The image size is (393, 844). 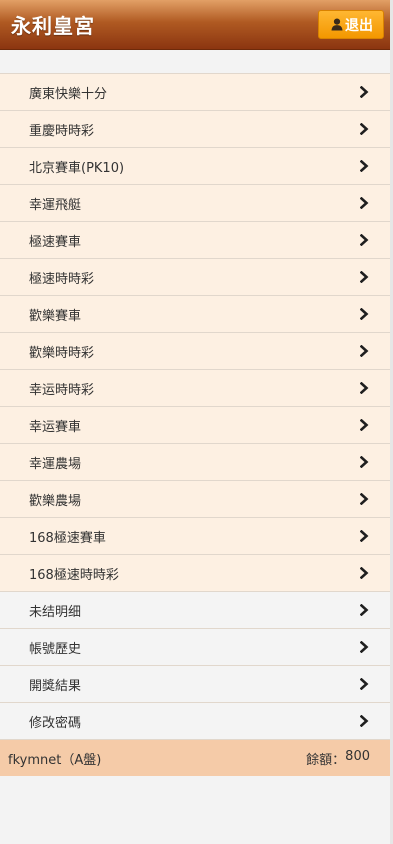 I want to click on menu-item-label: 重慶時時彩, so click(x=62, y=131).